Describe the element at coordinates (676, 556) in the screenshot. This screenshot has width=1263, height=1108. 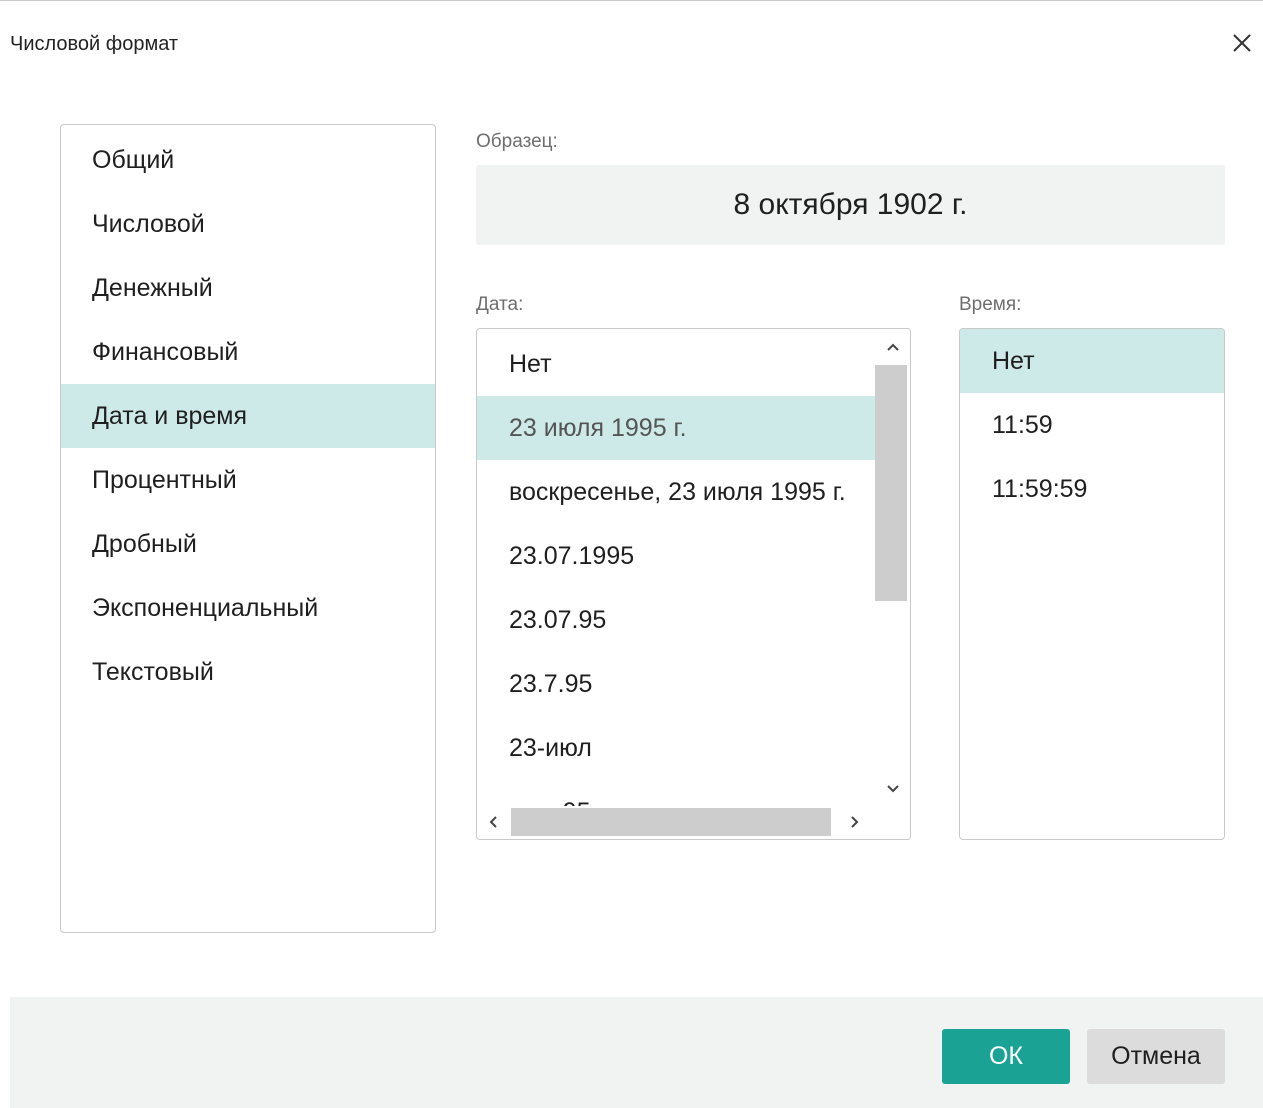
I see `date-item-dd-mm-yyyy: 23.07.1995` at that location.